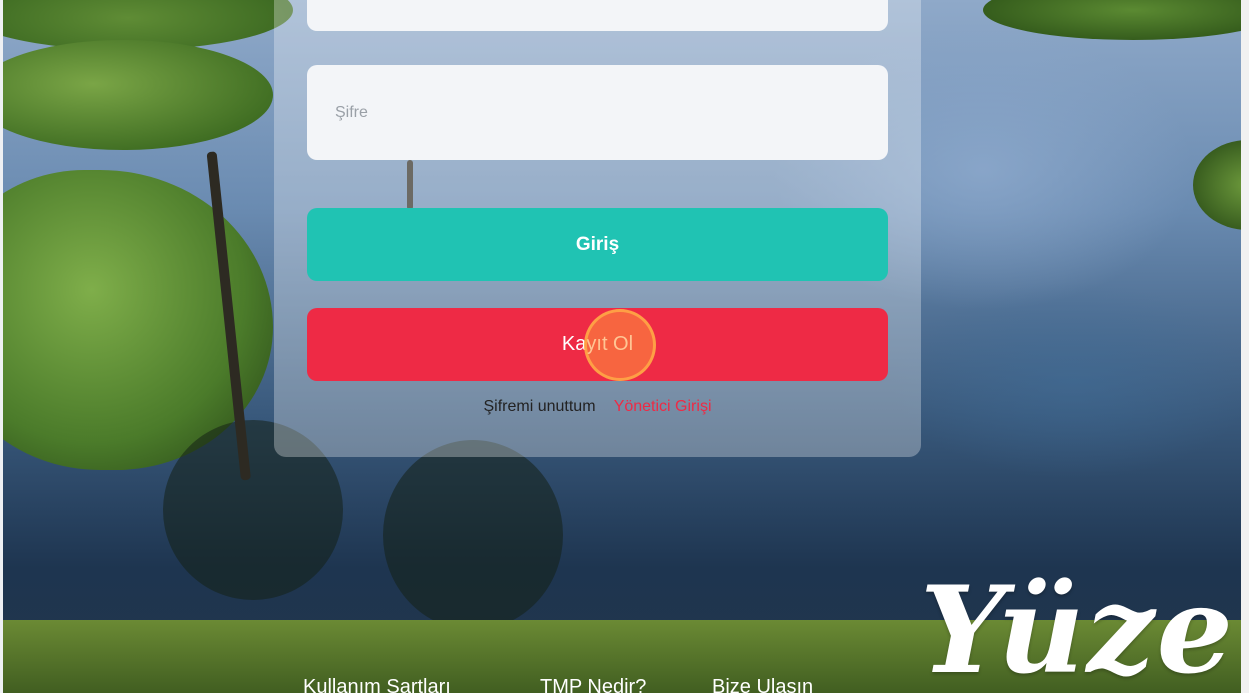 The height and width of the screenshot is (693, 1249). Describe the element at coordinates (377, 684) in the screenshot. I see `footer-terms-link: Kullanım Şartları` at that location.